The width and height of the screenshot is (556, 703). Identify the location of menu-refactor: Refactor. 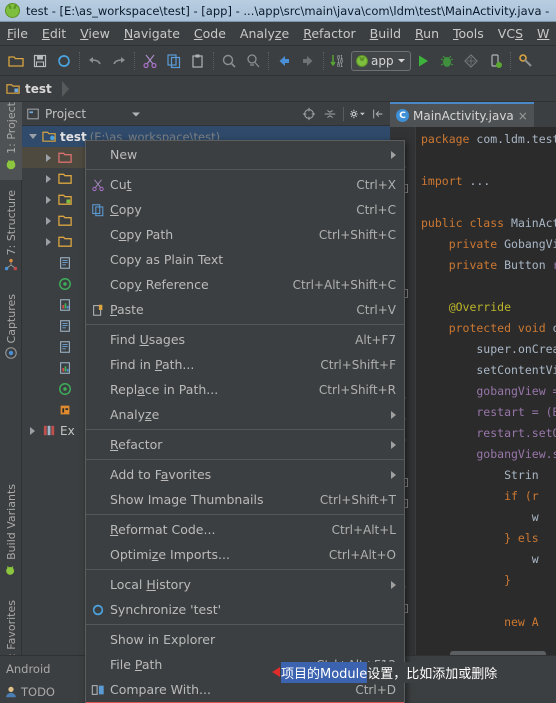
(329, 33).